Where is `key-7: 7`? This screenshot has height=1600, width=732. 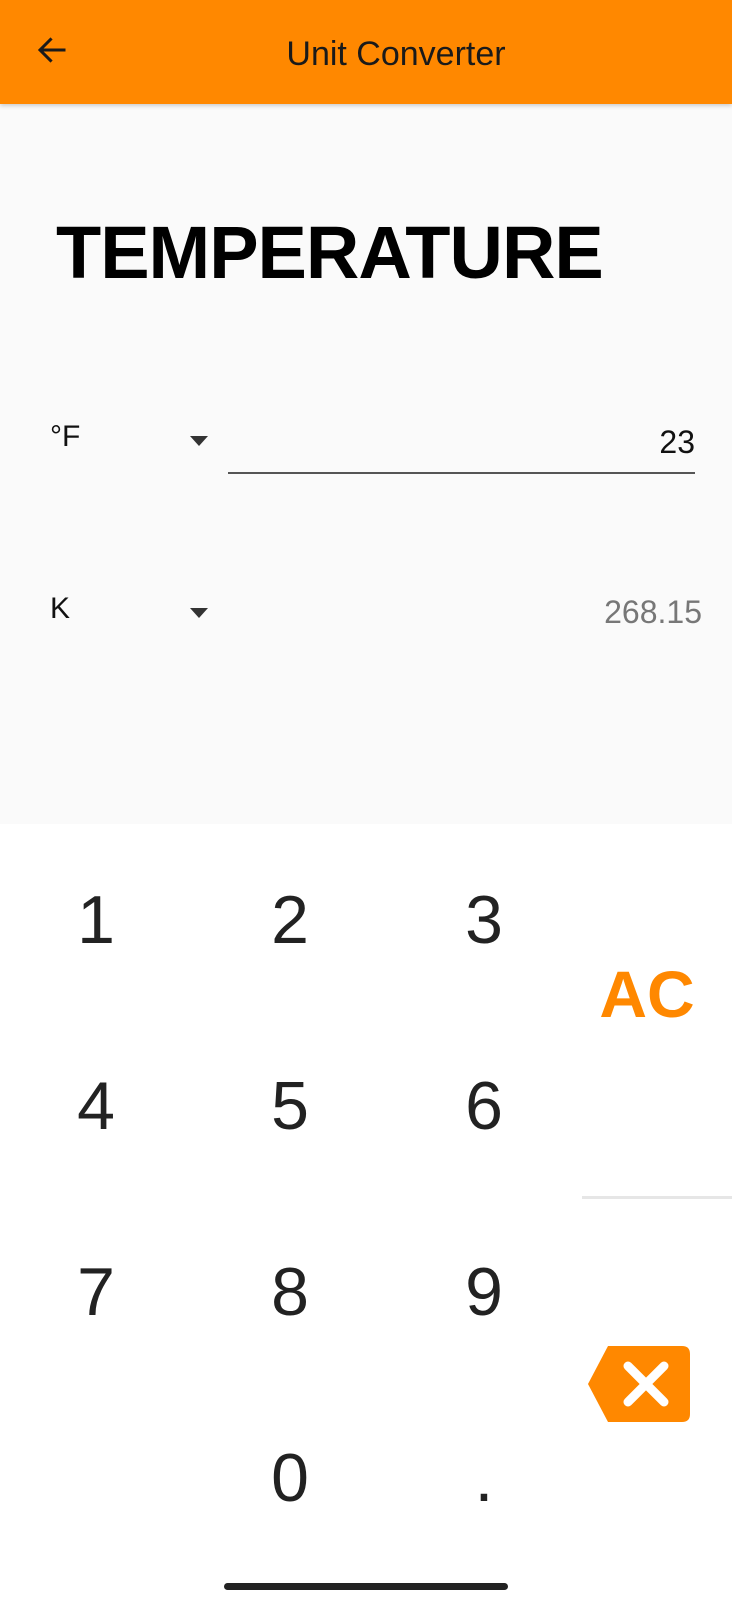
key-7: 7 is located at coordinates (96, 1292).